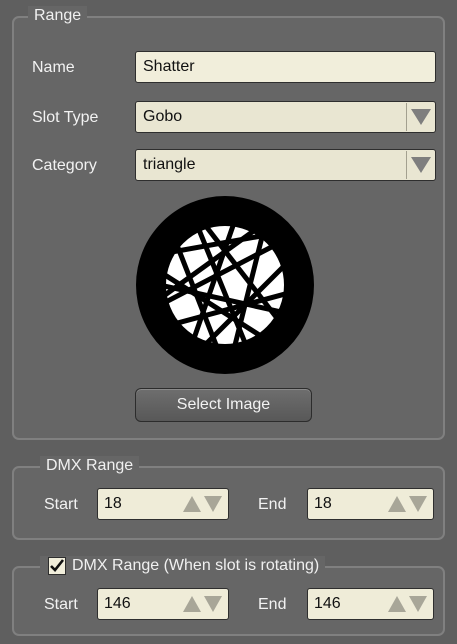 The image size is (457, 644). I want to click on dmx-end-value: 18, so click(323, 503).